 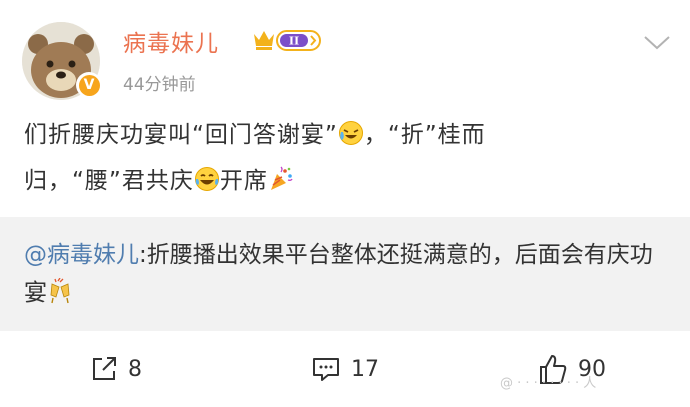 What do you see at coordinates (171, 41) in the screenshot?
I see `username: 病毒妹儿` at bounding box center [171, 41].